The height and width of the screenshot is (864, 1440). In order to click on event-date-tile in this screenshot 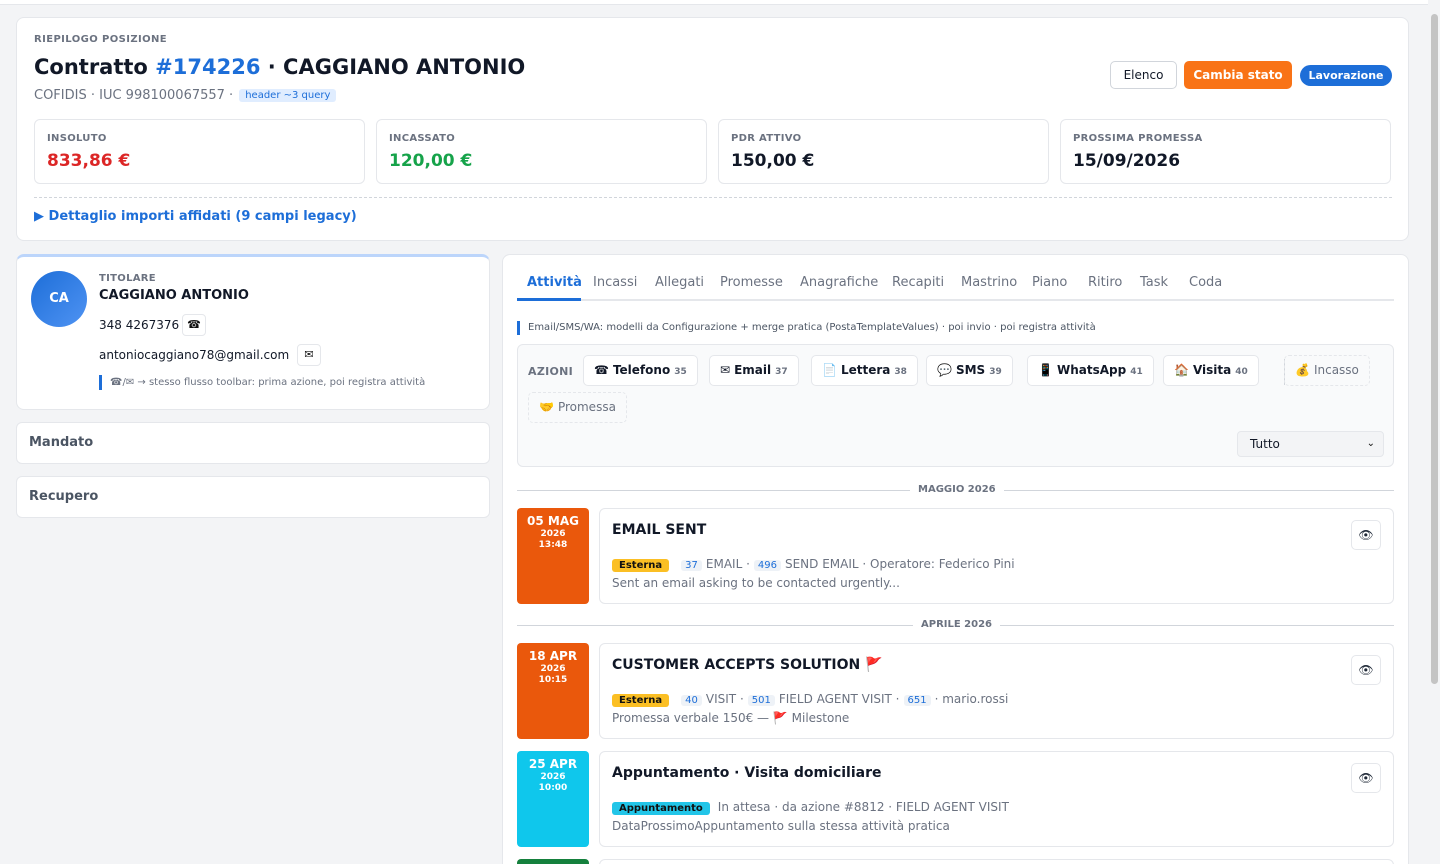, I will do `click(553, 861)`.